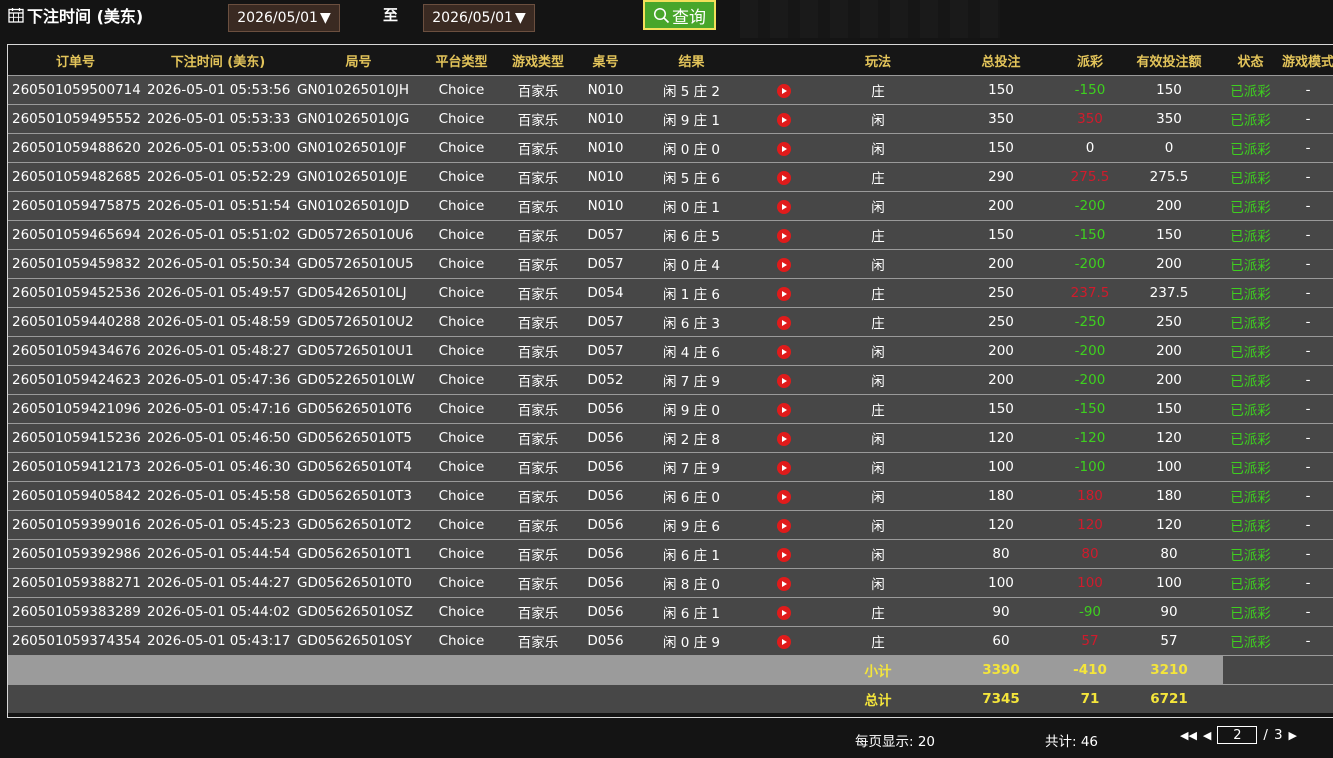  Describe the element at coordinates (461, 60) in the screenshot. I see `column-header: 平台类型` at that location.